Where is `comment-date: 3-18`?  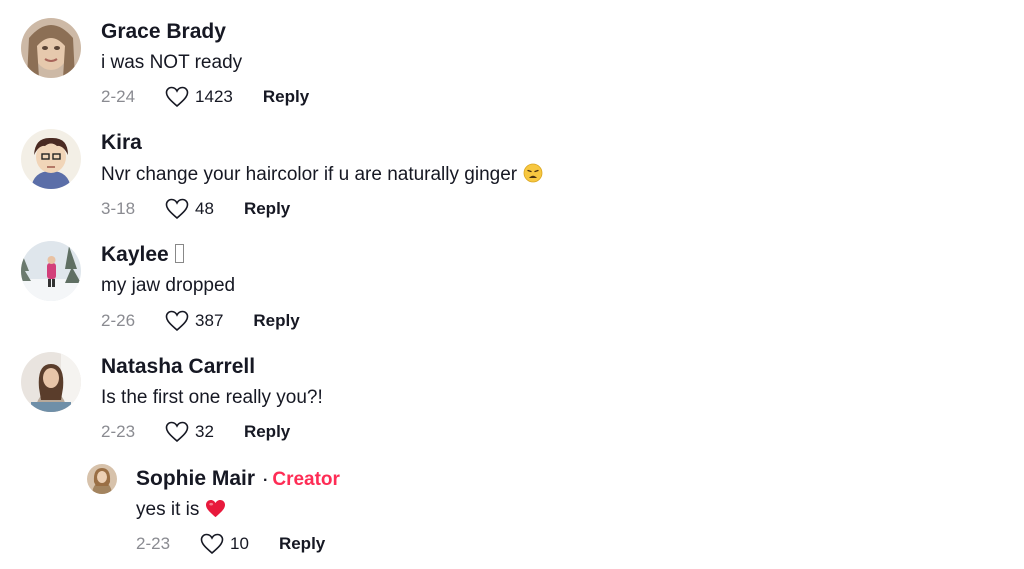
comment-date: 3-18 is located at coordinates (118, 208).